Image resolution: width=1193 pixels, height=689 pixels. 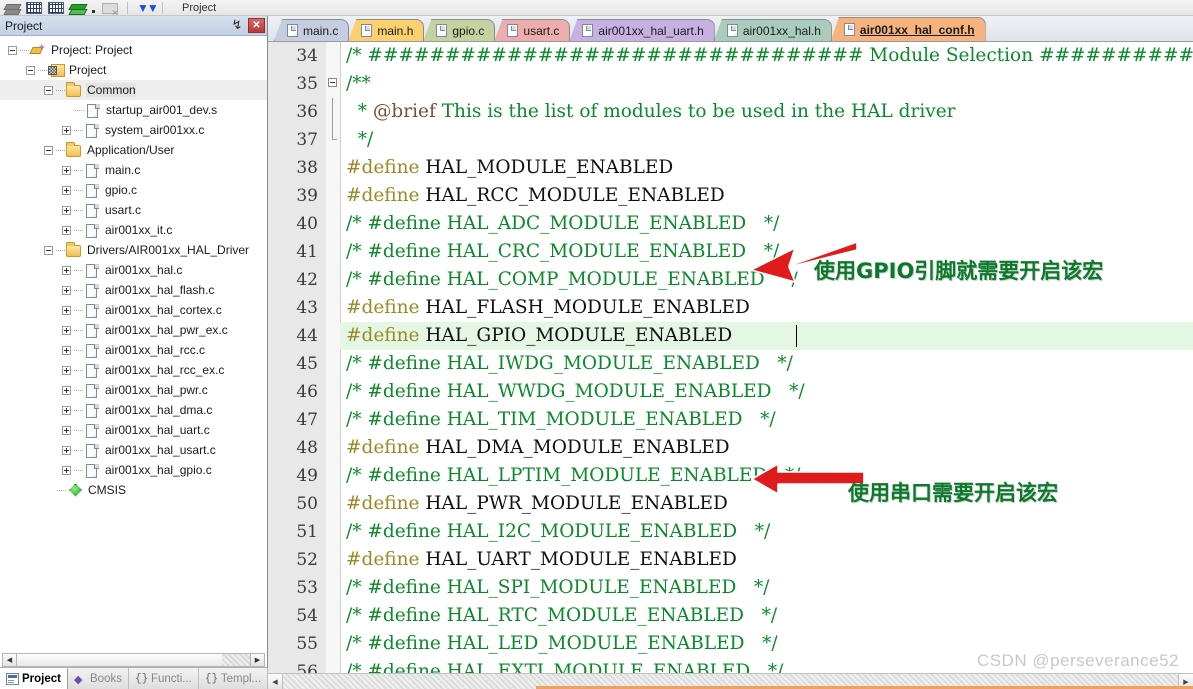 What do you see at coordinates (10, 660) in the screenshot?
I see `scroll-left-icon: ◀` at bounding box center [10, 660].